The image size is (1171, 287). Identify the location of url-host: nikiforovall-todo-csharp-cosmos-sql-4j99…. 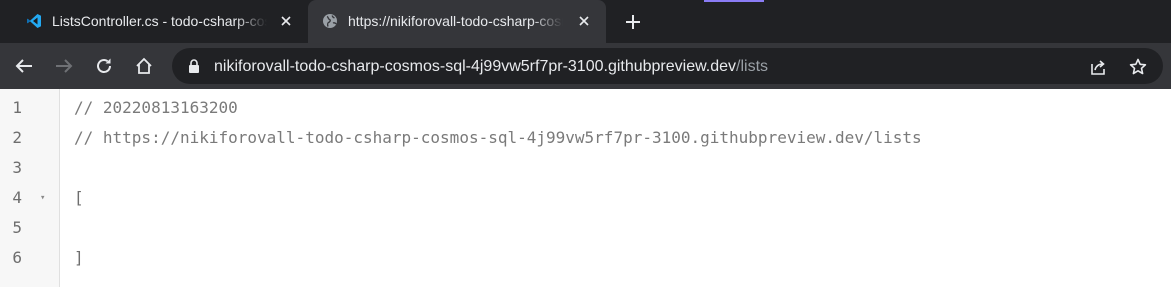
(475, 66).